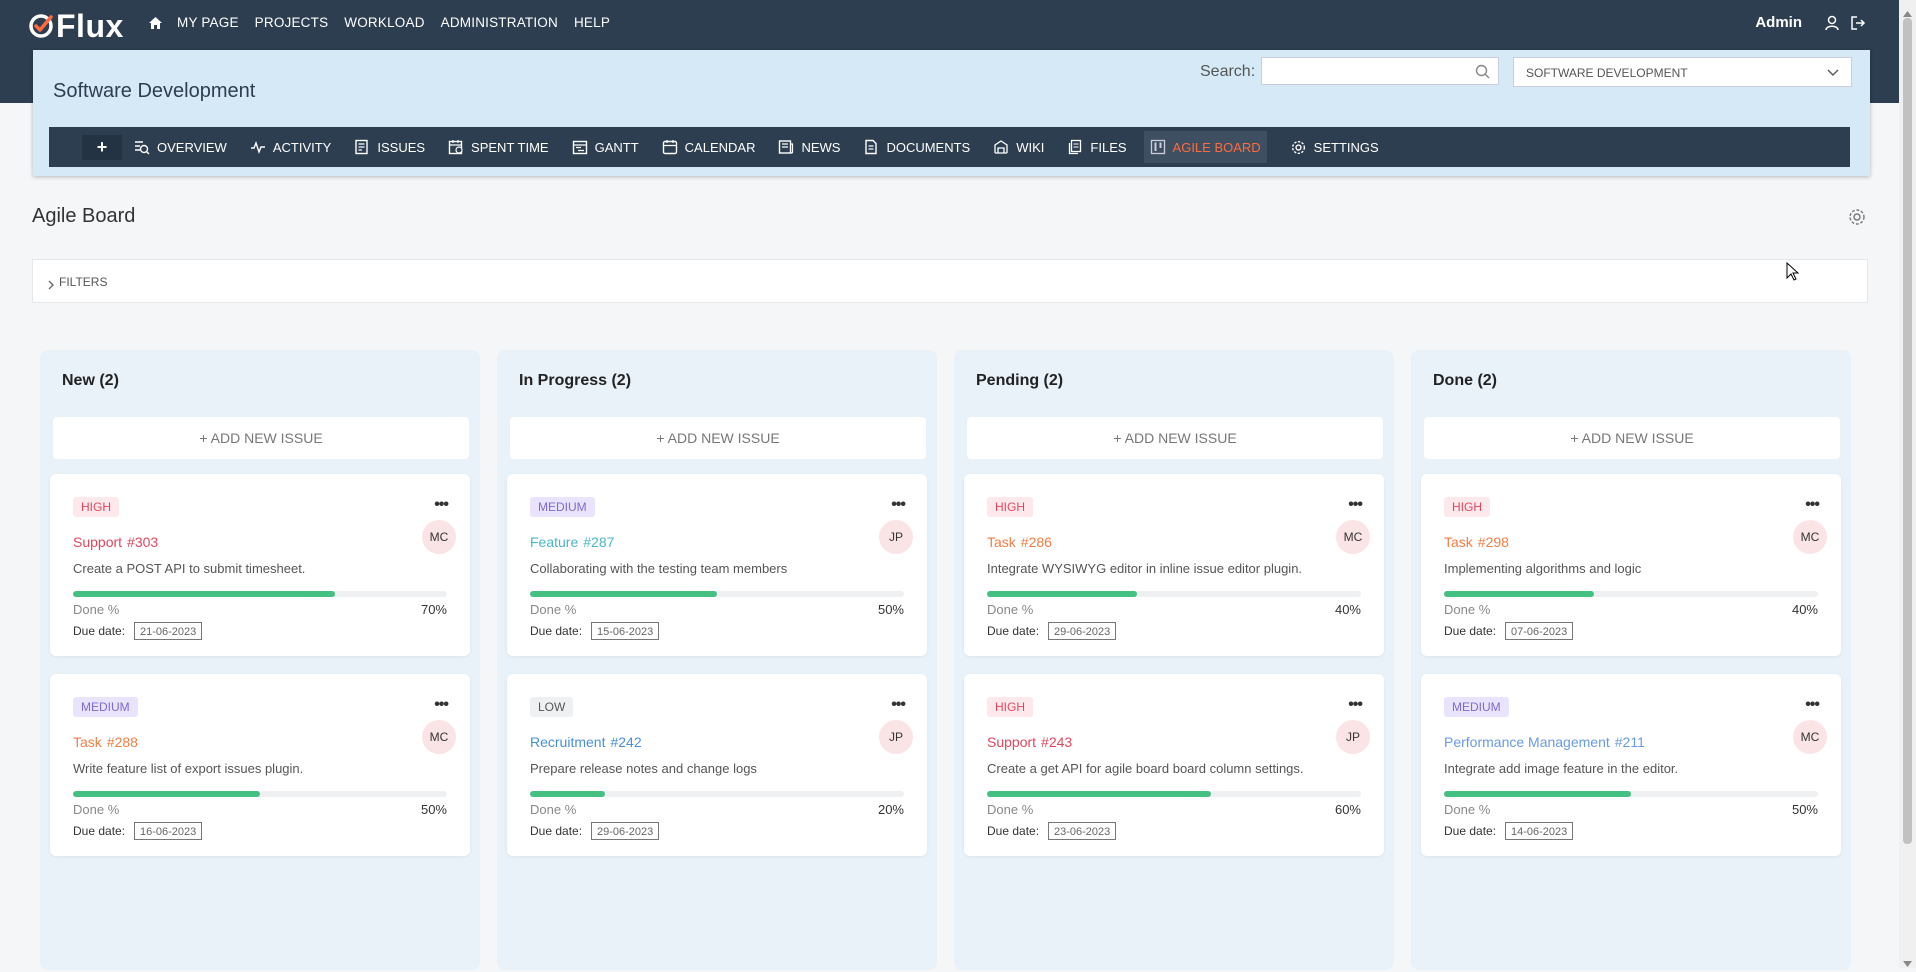 The width and height of the screenshot is (1916, 972). What do you see at coordinates (720, 147) in the screenshot?
I see `tab-label: CALENDAR` at bounding box center [720, 147].